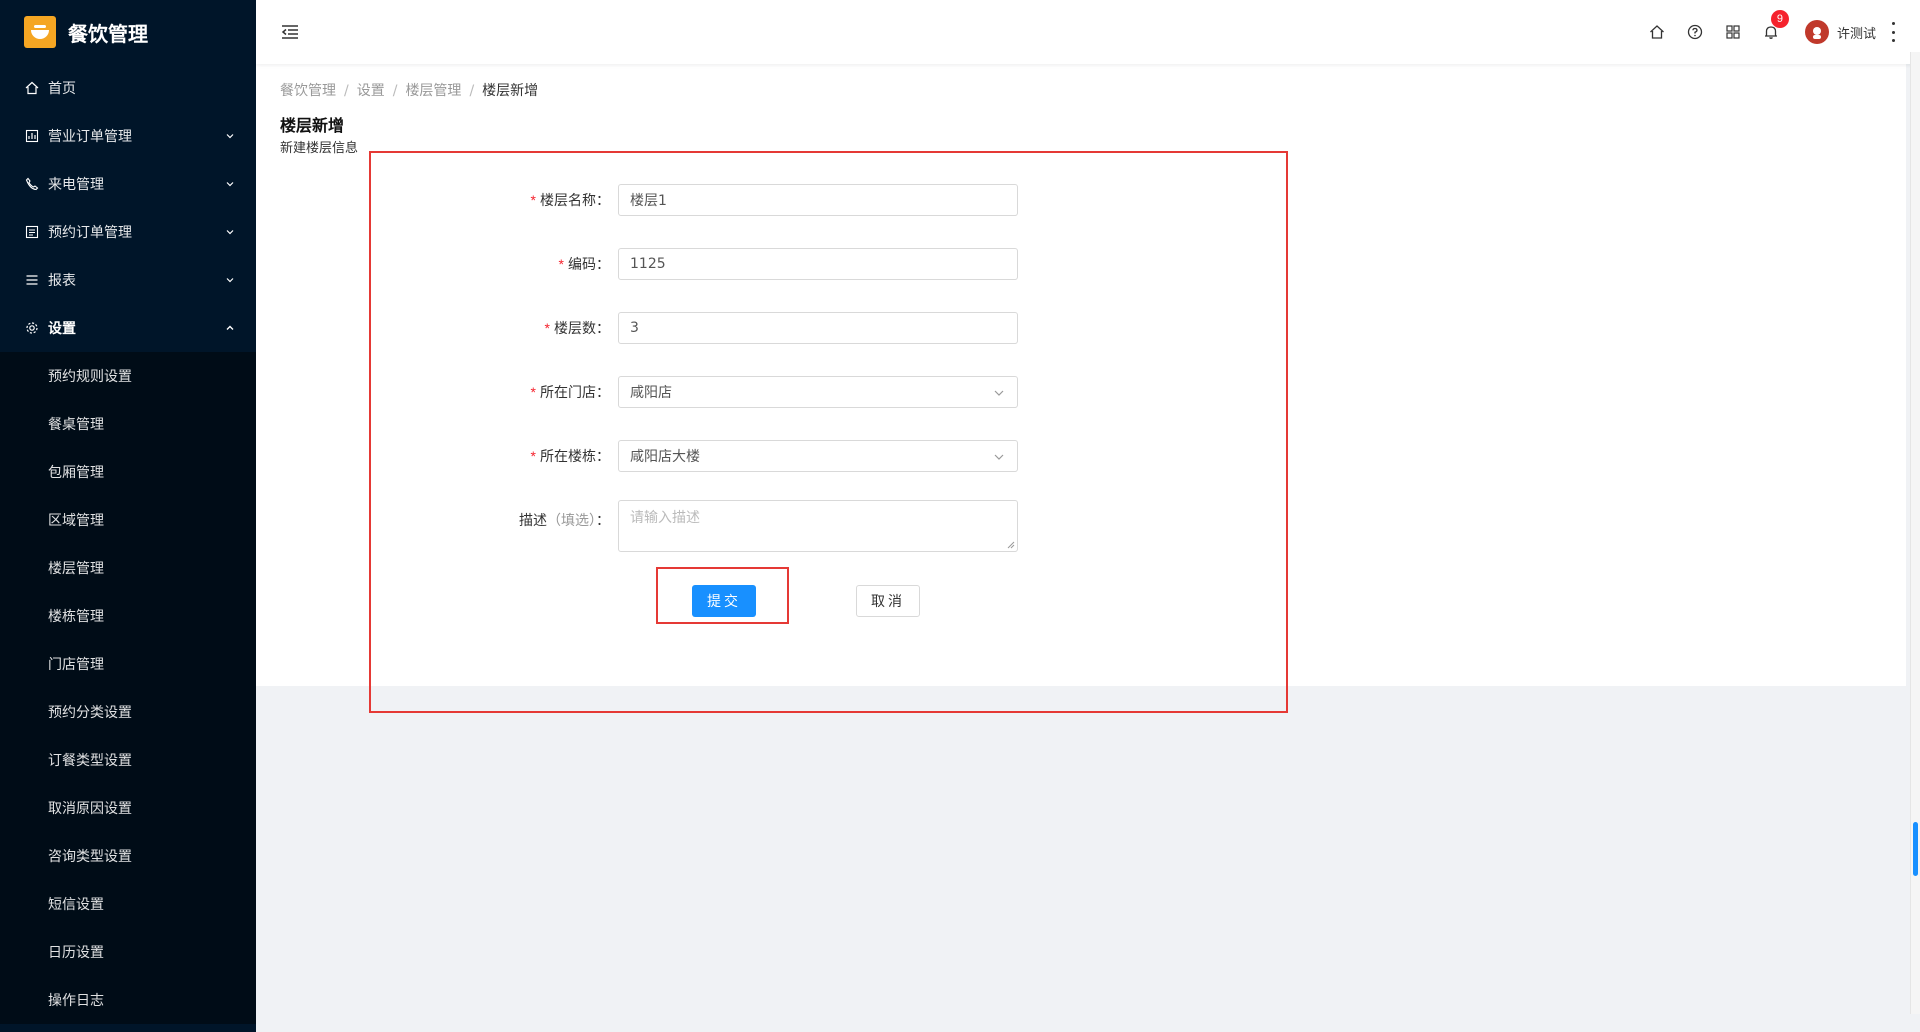  Describe the element at coordinates (32, 232) in the screenshot. I see `list-icon` at that location.